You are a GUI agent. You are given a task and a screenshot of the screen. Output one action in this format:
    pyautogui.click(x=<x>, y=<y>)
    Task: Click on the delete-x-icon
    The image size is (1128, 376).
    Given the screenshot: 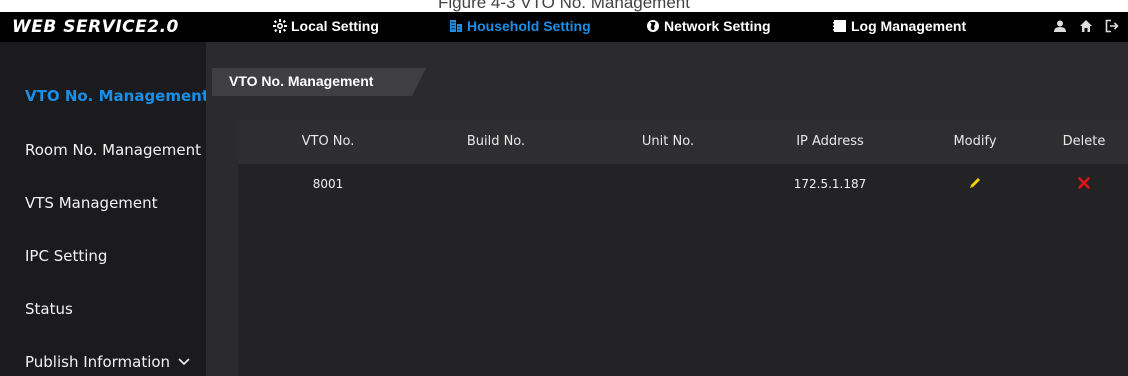 What is the action you would take?
    pyautogui.click(x=1084, y=183)
    